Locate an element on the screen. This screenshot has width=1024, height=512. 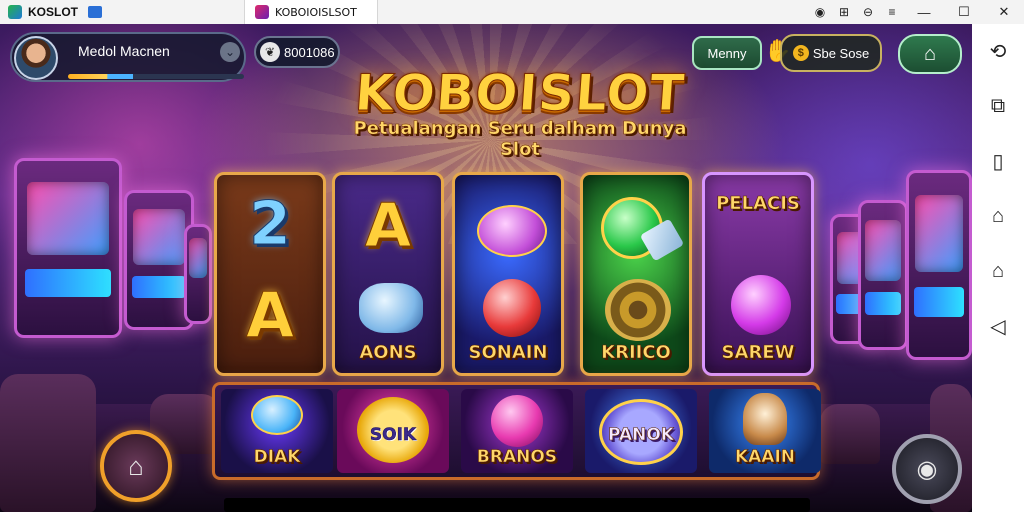
minus-circle-icon: ⊖ is located at coordinates (868, 12).